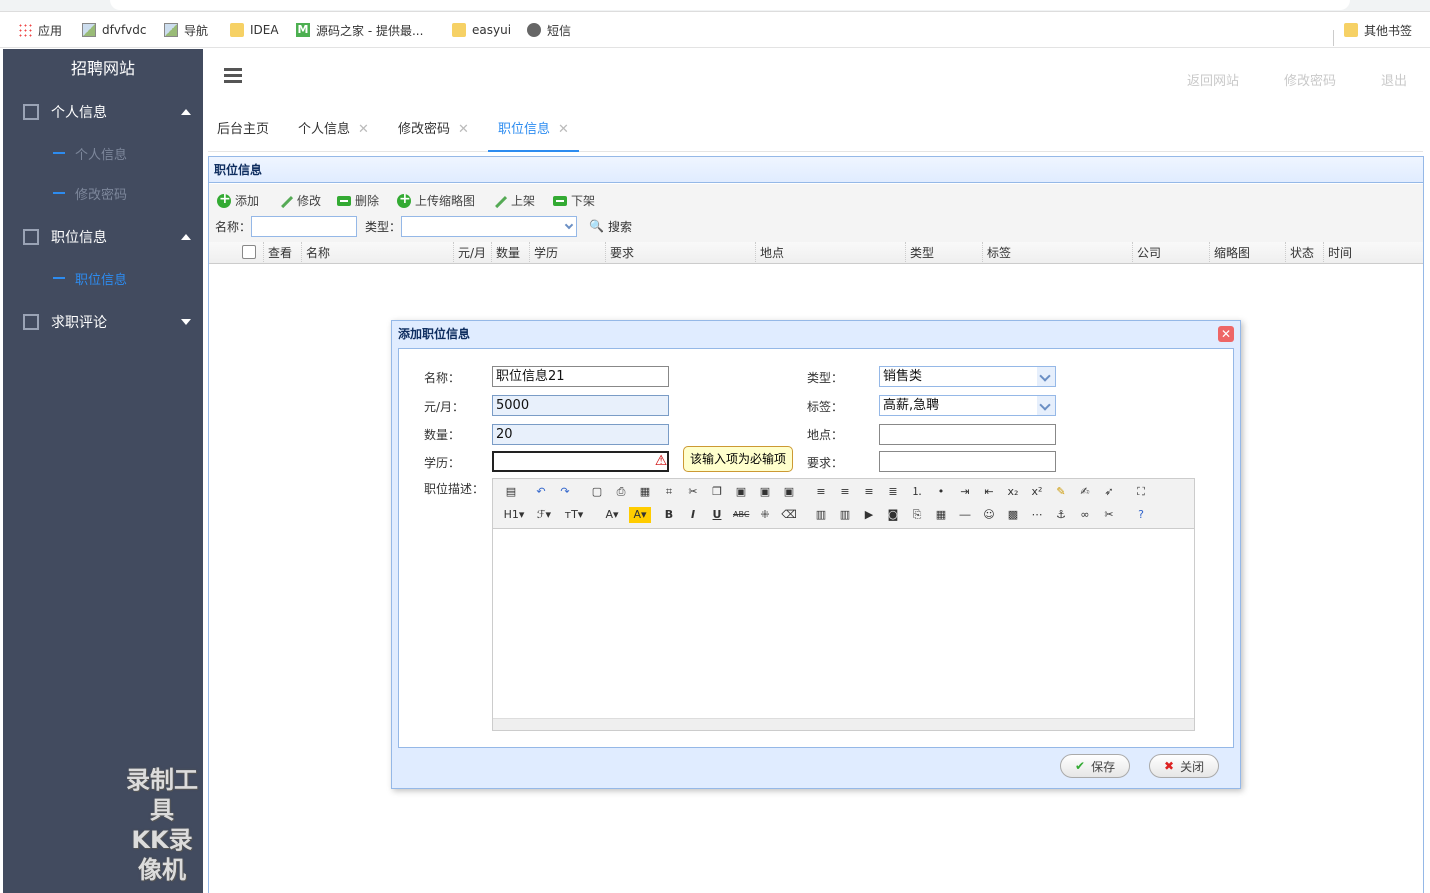 Image resolution: width=1430 pixels, height=893 pixels. Describe the element at coordinates (103, 322) in the screenshot. I see `menu-group-comments: 求职评论` at that location.